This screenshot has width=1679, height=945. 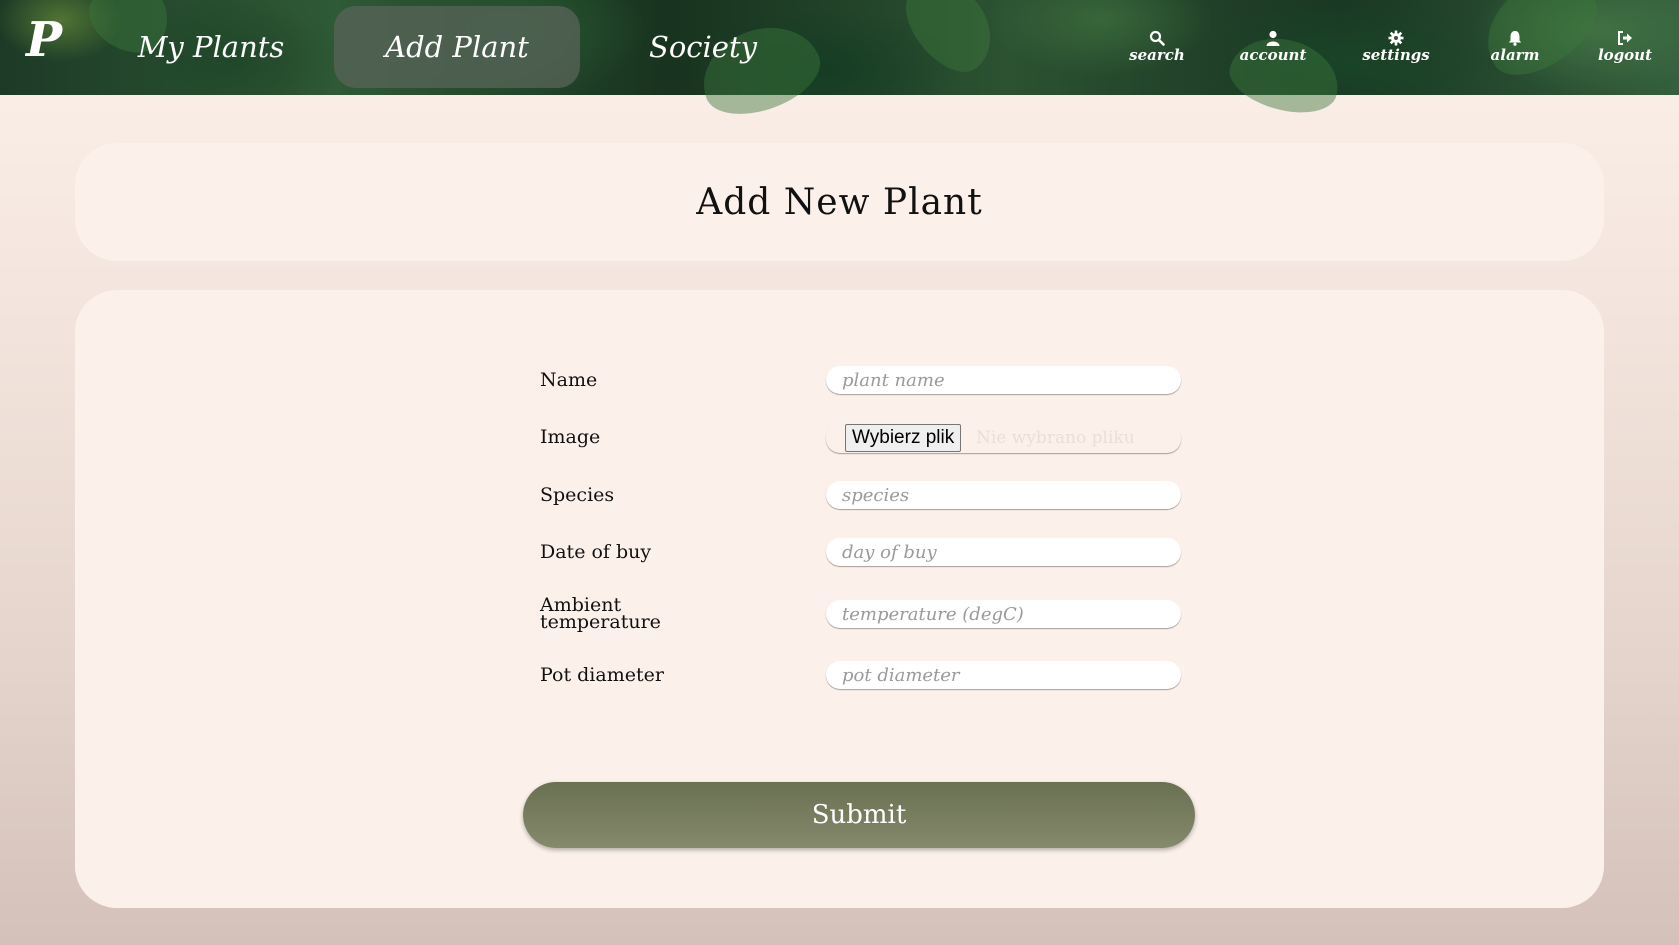 I want to click on image-label: Image, so click(x=570, y=437).